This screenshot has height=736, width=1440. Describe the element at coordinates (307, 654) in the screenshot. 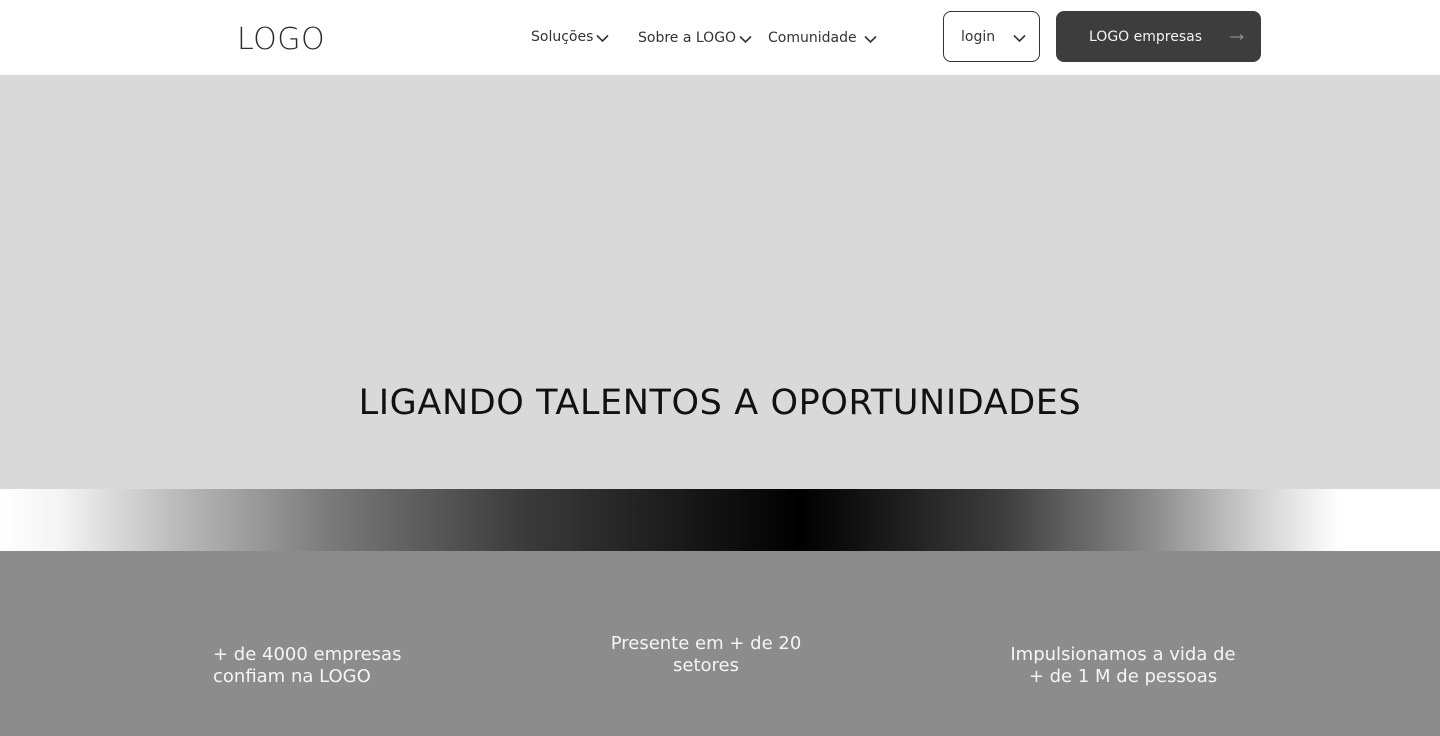

I see `stat-line: + de 4000 empresas` at that location.